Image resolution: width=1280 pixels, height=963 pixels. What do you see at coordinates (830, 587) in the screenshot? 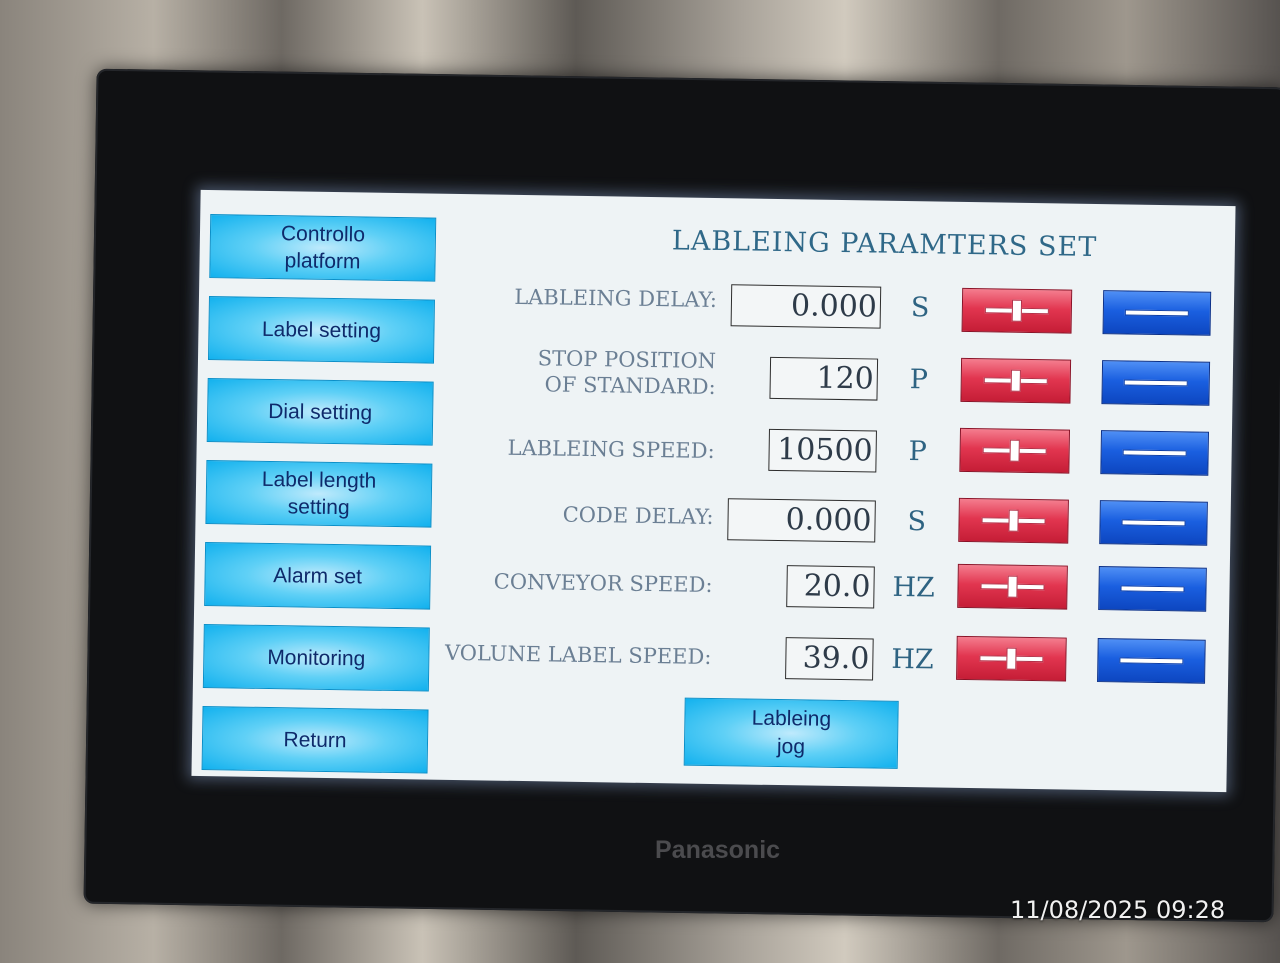
I see `conveyor-speed-value: 20.0` at bounding box center [830, 587].